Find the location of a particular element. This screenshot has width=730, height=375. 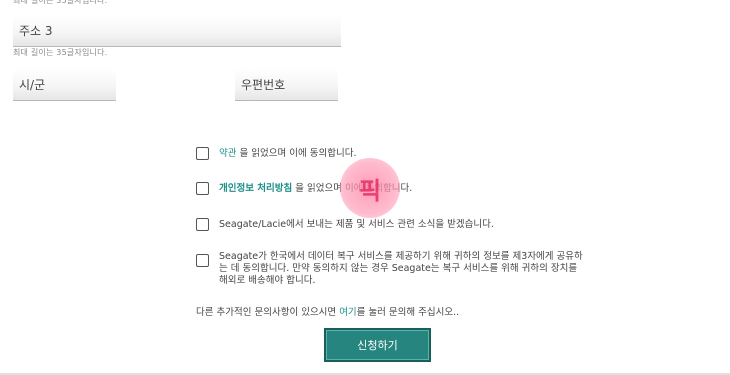

max-length-hint: 최대 길이는 35글자입니다. is located at coordinates (60, 52).